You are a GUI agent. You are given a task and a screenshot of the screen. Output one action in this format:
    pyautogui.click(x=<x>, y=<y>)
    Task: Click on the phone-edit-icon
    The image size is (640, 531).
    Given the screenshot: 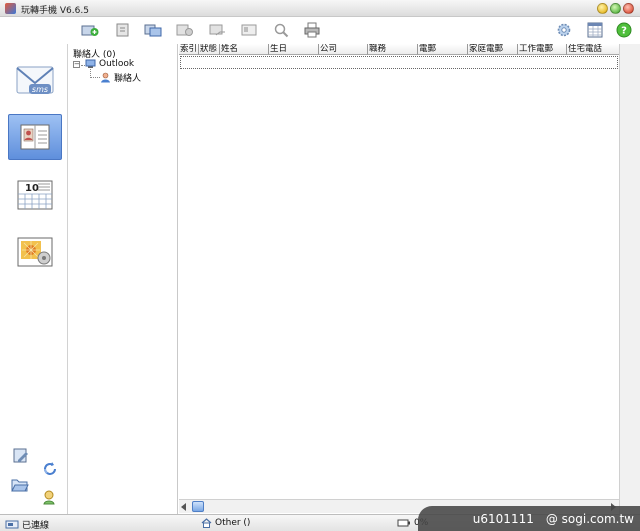 What is the action you would take?
    pyautogui.click(x=20, y=455)
    